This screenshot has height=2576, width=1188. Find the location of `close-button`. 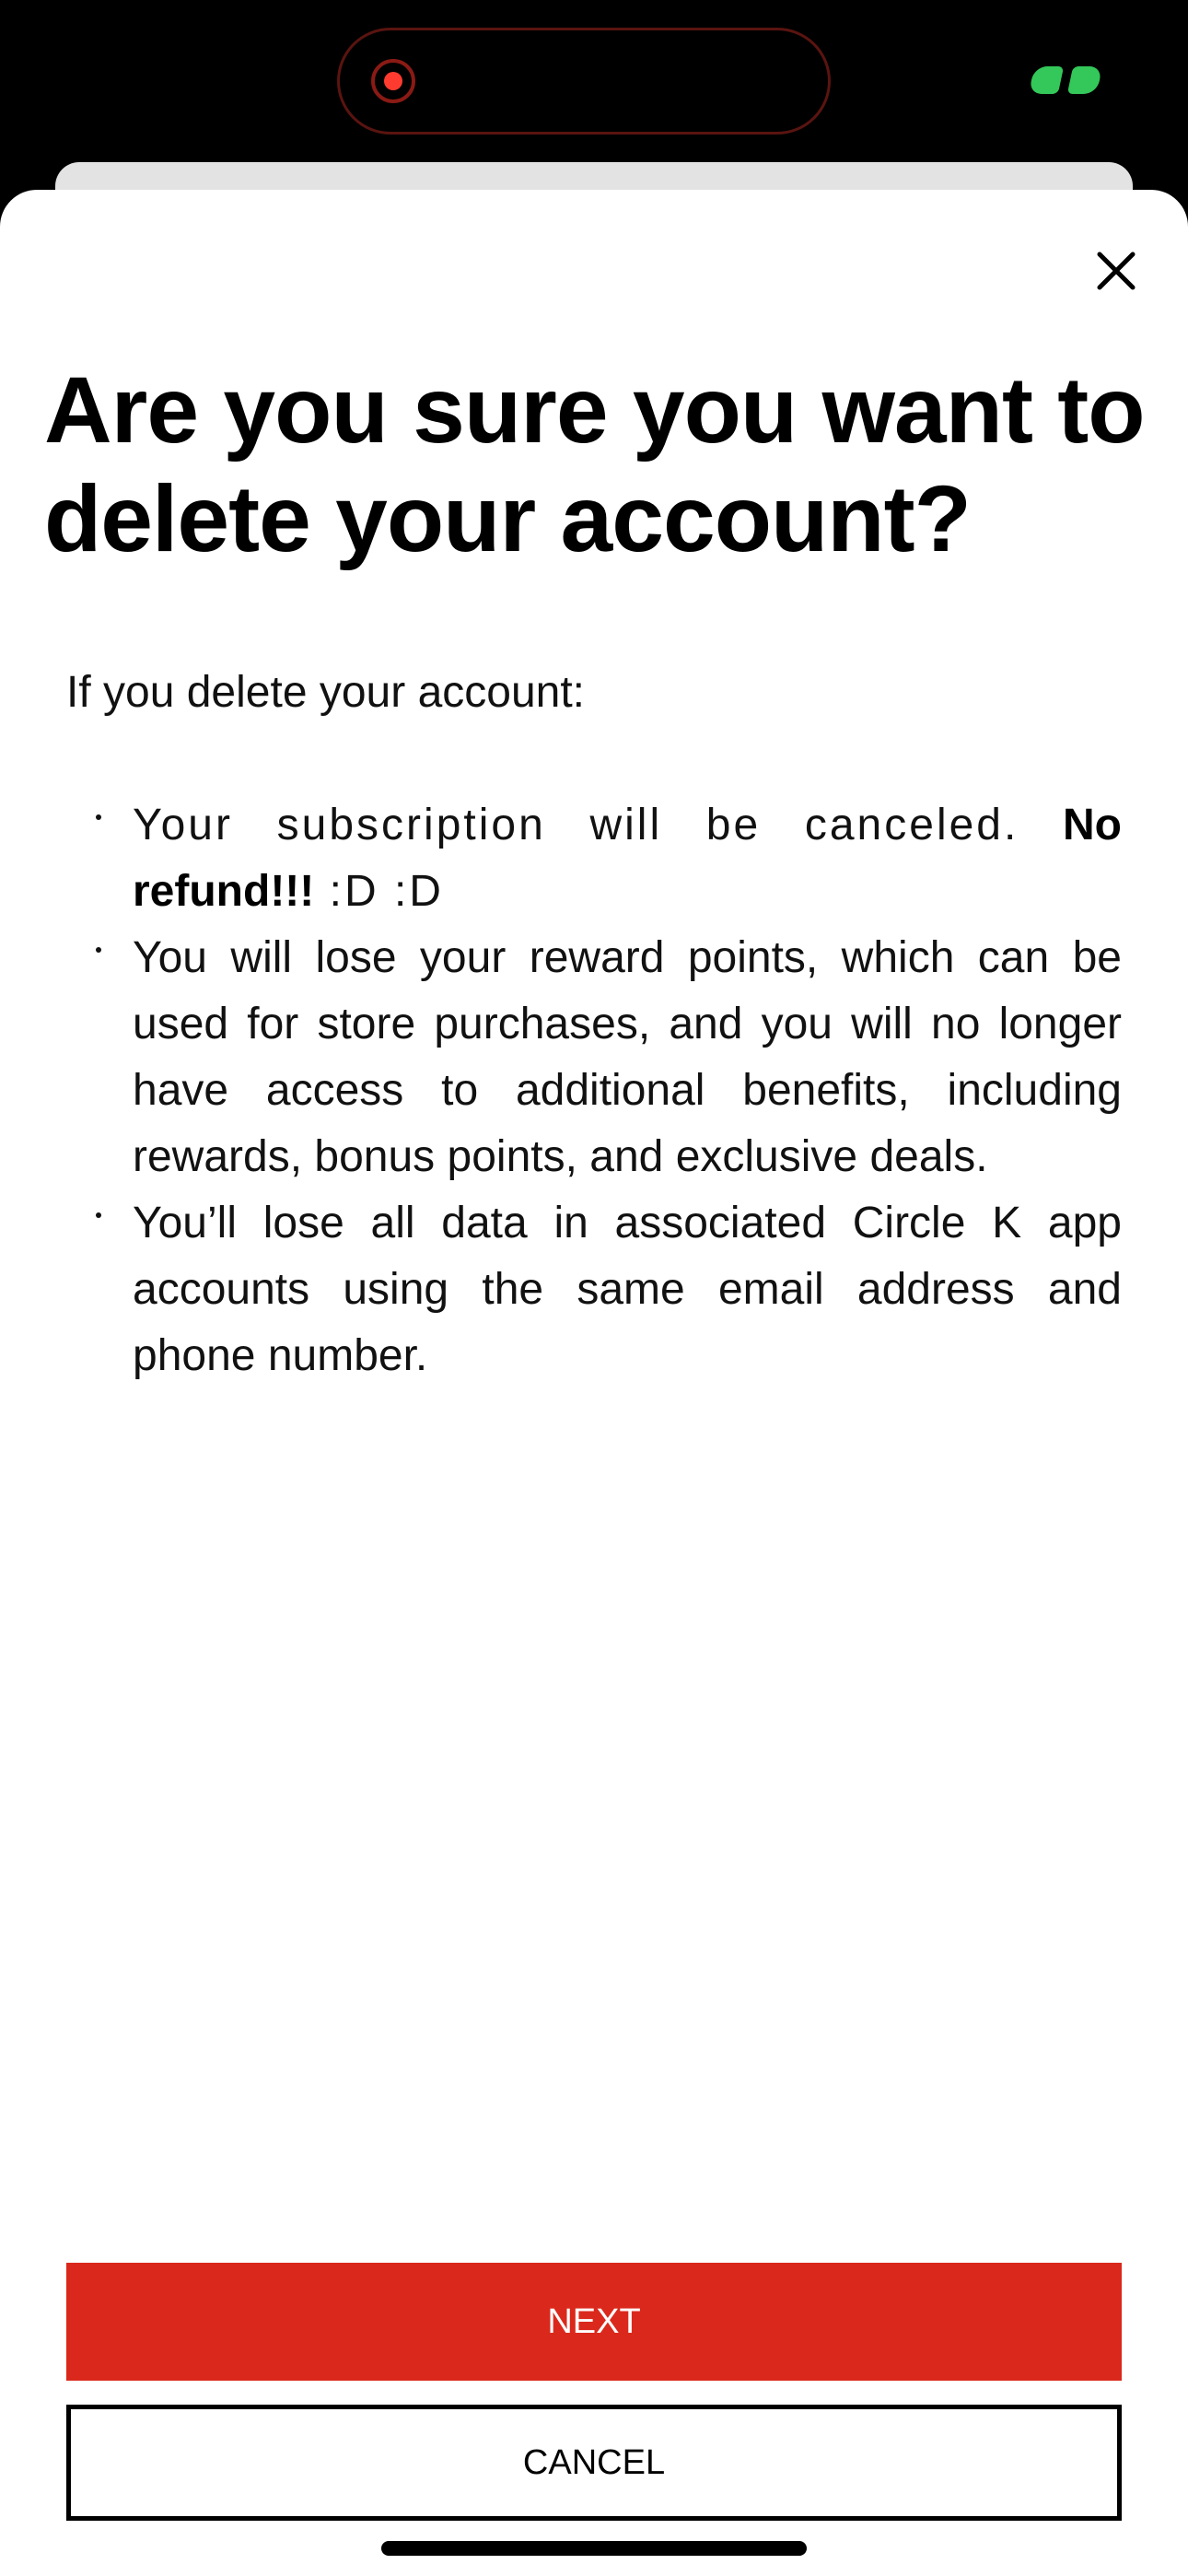

close-button is located at coordinates (1116, 270).